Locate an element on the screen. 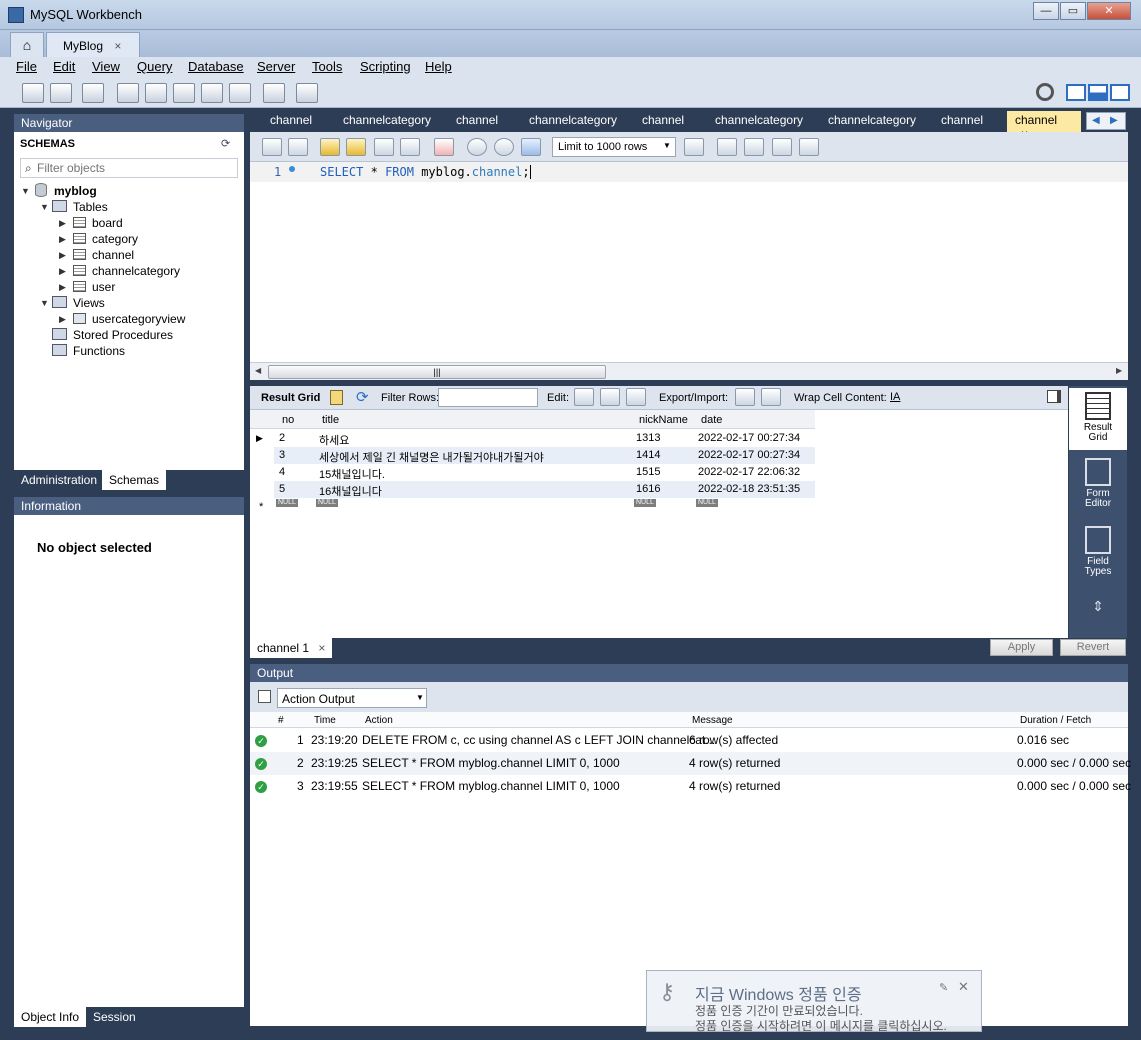  menu-view: View is located at coordinates (106, 66).